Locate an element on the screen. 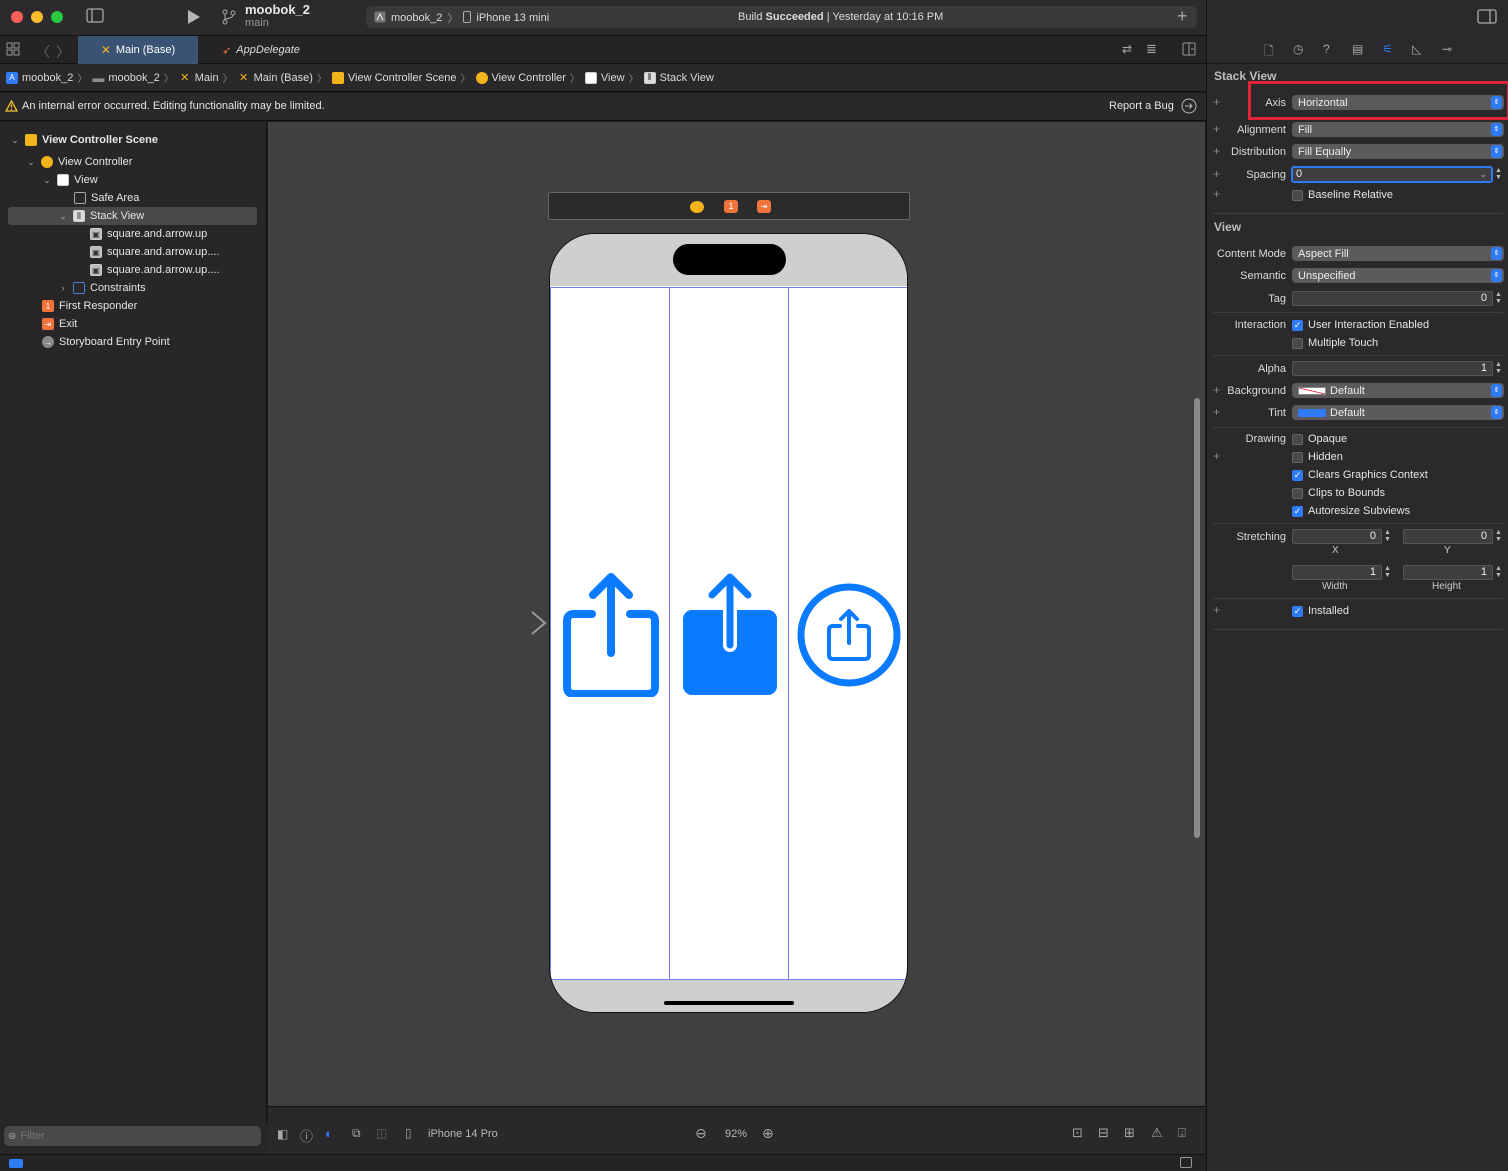 Image resolution: width=1508 pixels, height=1171 pixels. outline-item-constraints: › Constraints is located at coordinates (102, 288).